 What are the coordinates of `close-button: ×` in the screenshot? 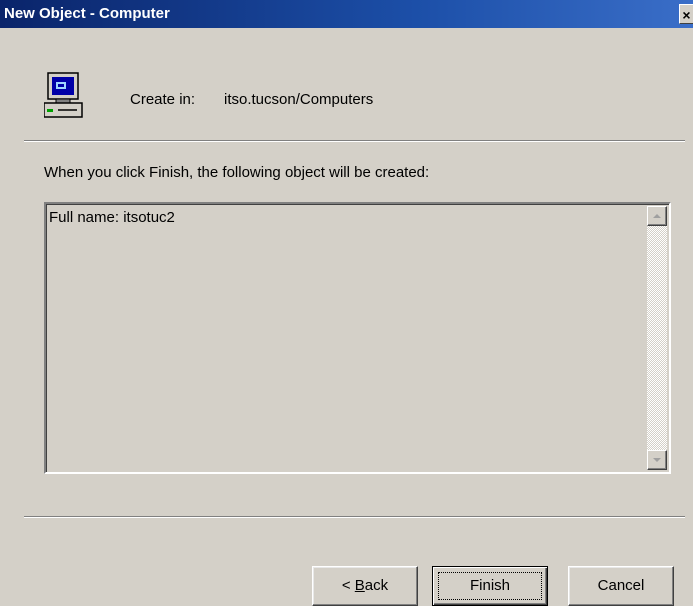 It's located at (686, 14).